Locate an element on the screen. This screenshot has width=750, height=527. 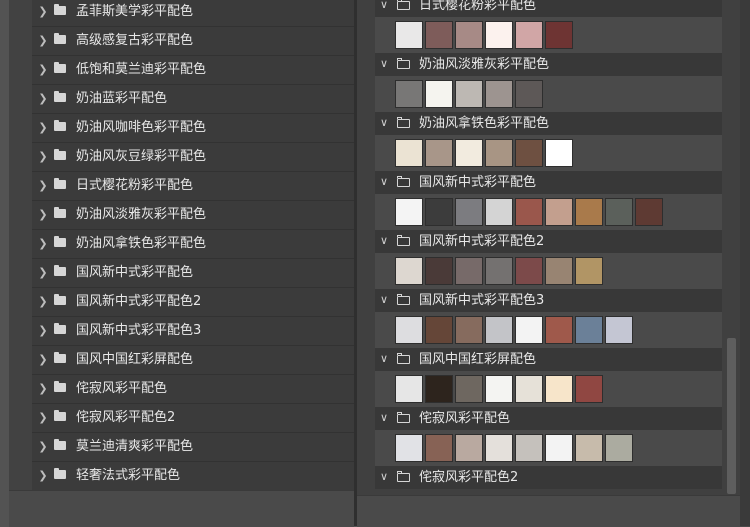
folder-list-item: ❯ 侘寂风彩平配色2 is located at coordinates (193, 418).